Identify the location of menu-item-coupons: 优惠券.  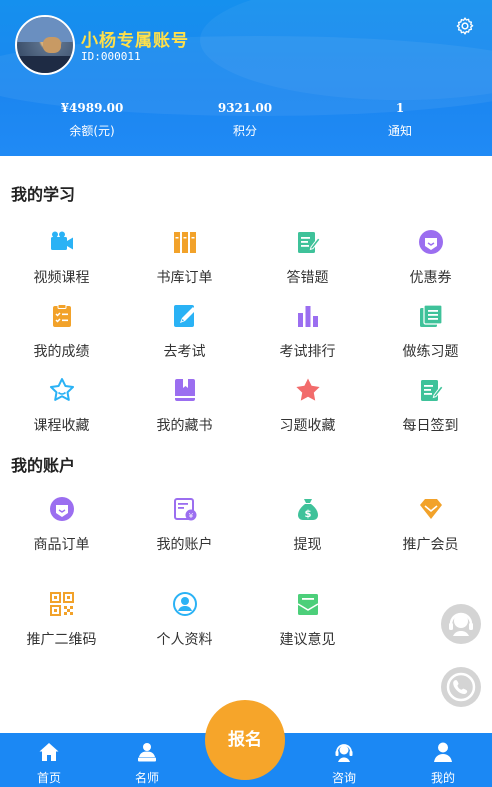
(430, 258).